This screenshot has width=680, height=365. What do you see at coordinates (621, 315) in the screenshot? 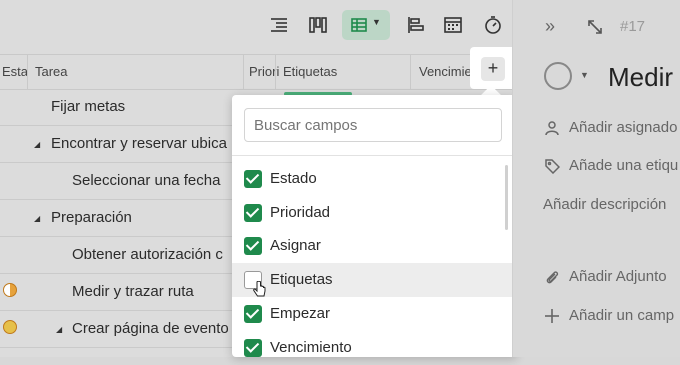
I see `add-field: Añadir un camp` at bounding box center [621, 315].